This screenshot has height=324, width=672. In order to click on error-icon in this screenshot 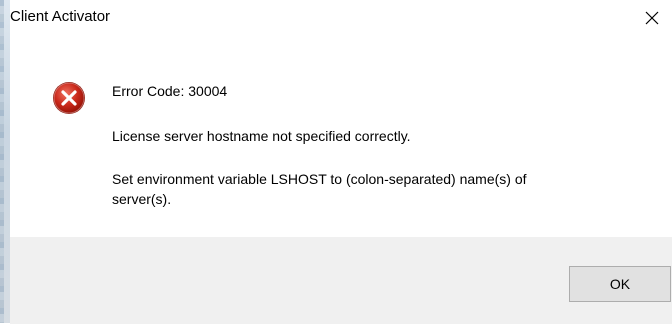, I will do `click(69, 98)`.